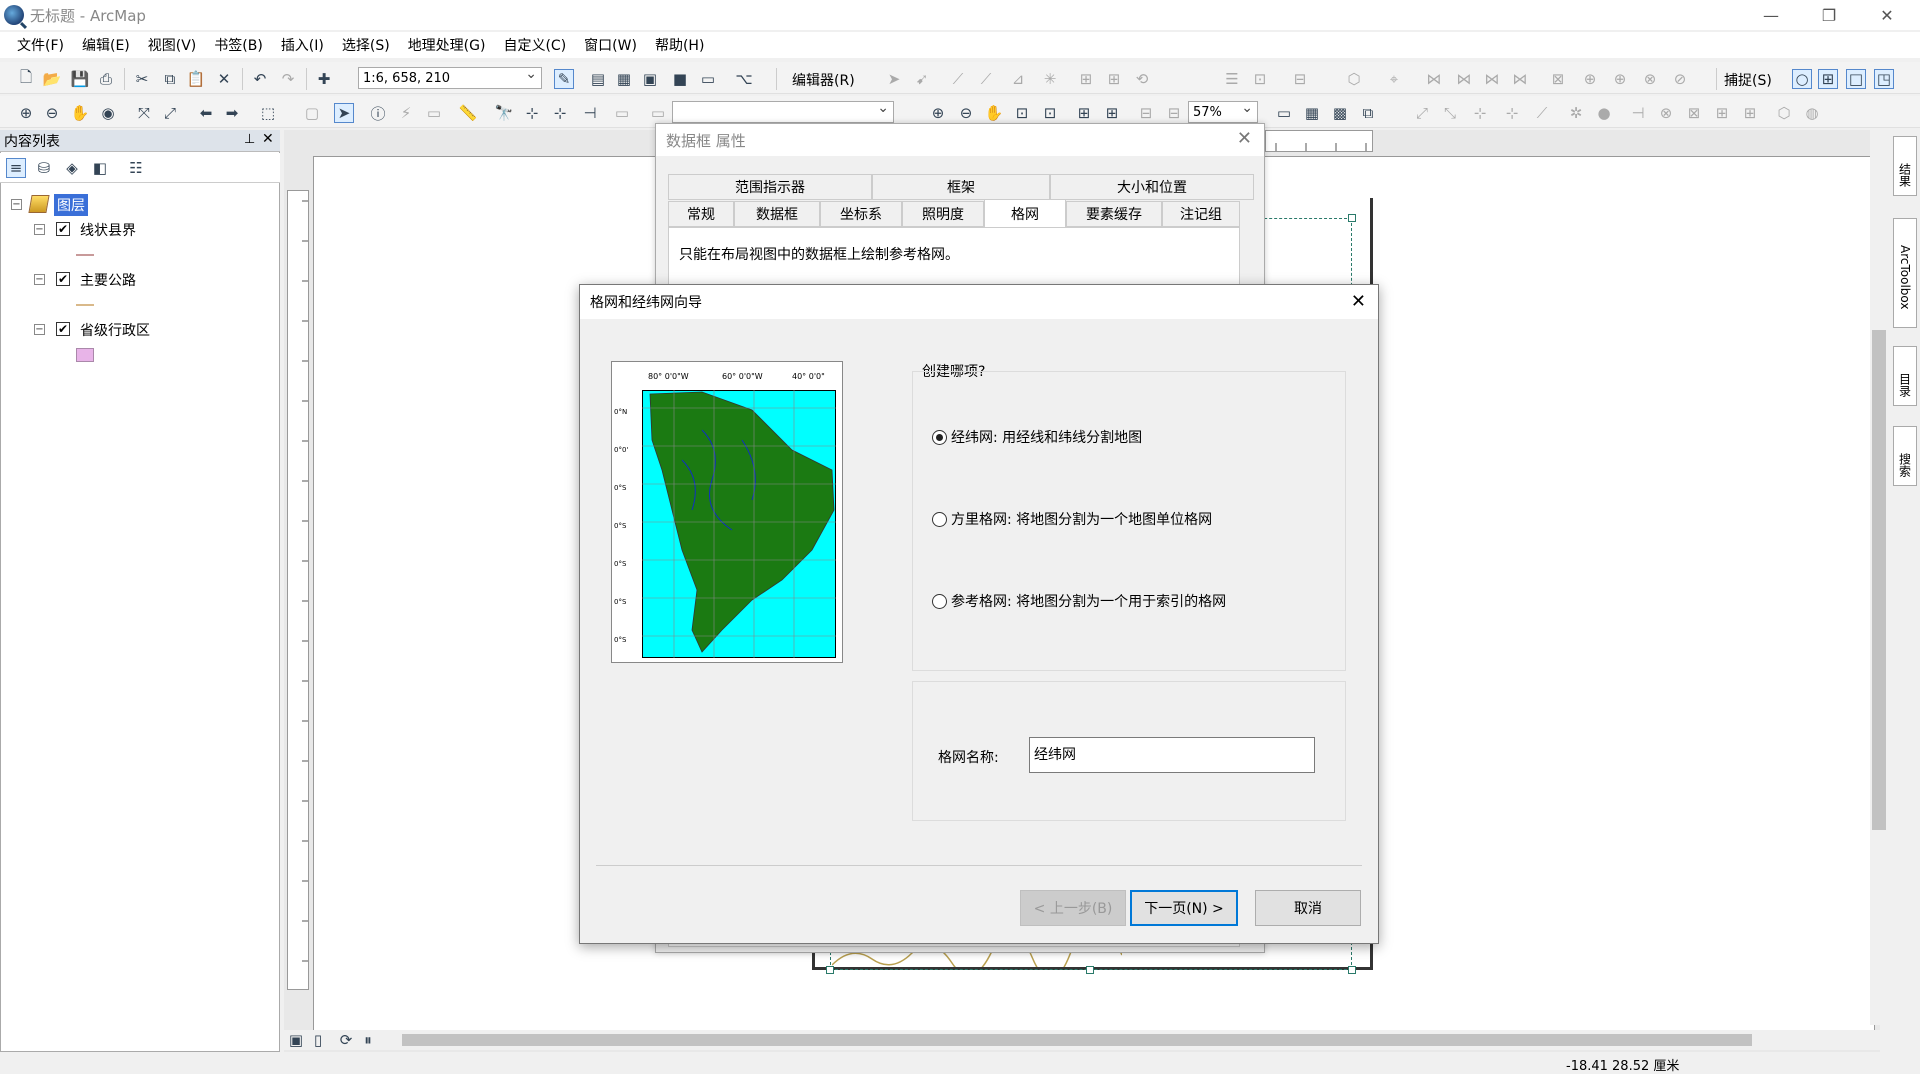  Describe the element at coordinates (1352, 970) in the screenshot. I see `selection-handle` at that location.